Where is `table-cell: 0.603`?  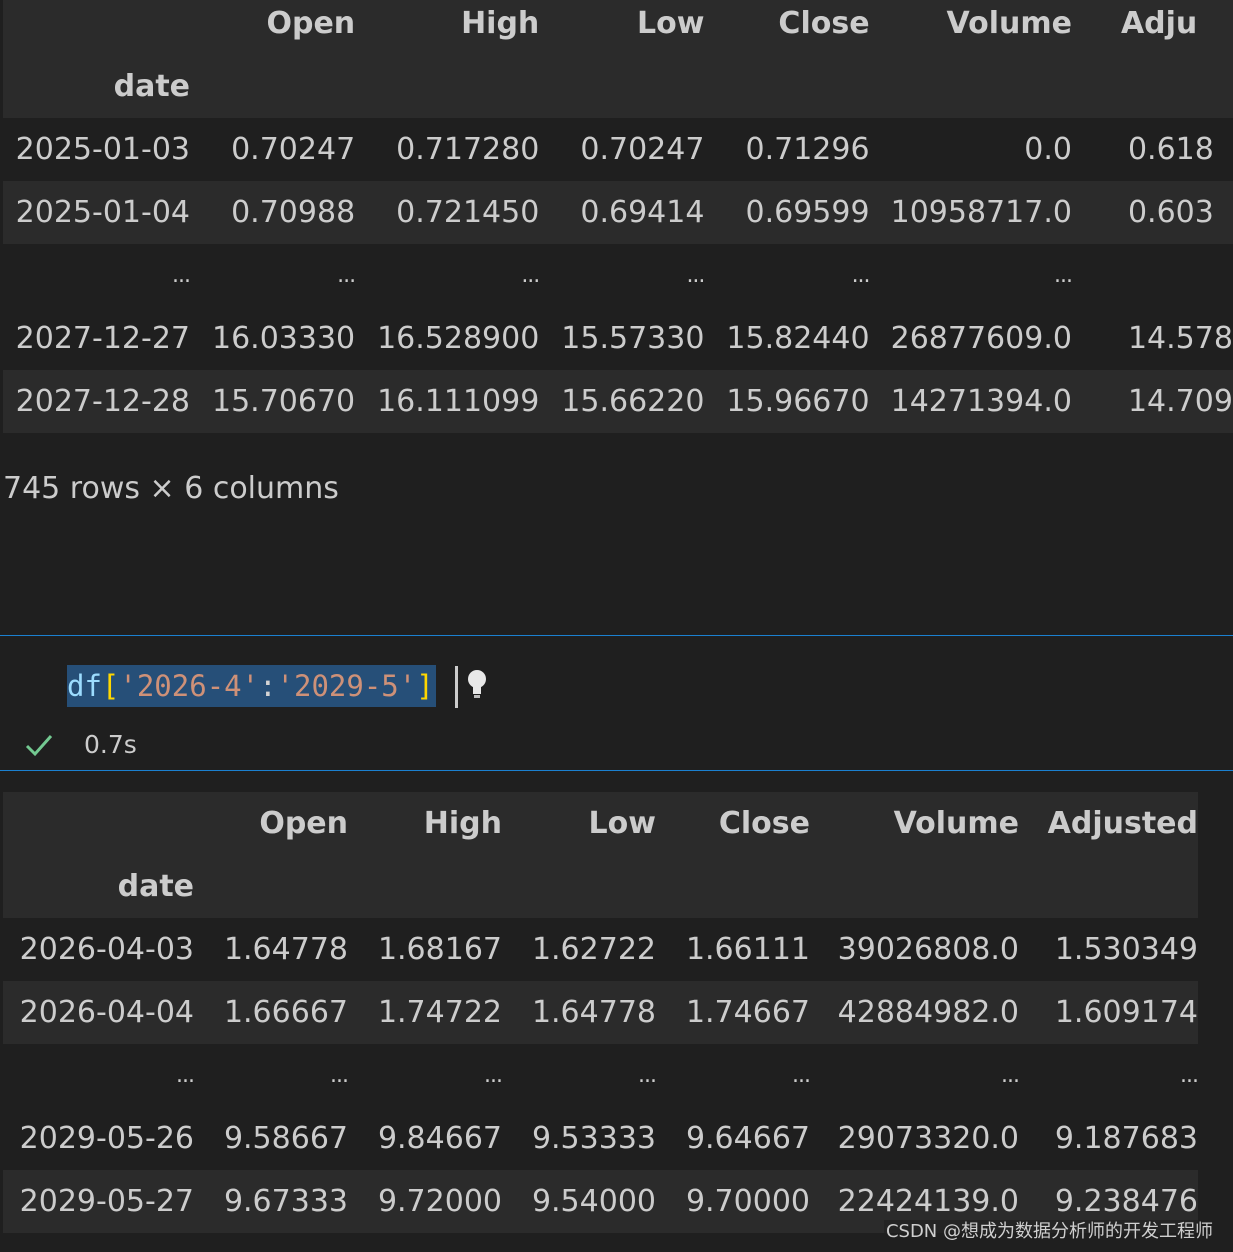
table-cell: 0.603 is located at coordinates (1170, 212).